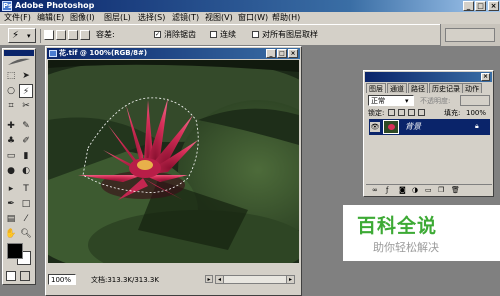 This screenshot has width=500, height=296. Describe the element at coordinates (290, 279) in the screenshot. I see `scroll-right-arrow-icon: ▸` at that location.